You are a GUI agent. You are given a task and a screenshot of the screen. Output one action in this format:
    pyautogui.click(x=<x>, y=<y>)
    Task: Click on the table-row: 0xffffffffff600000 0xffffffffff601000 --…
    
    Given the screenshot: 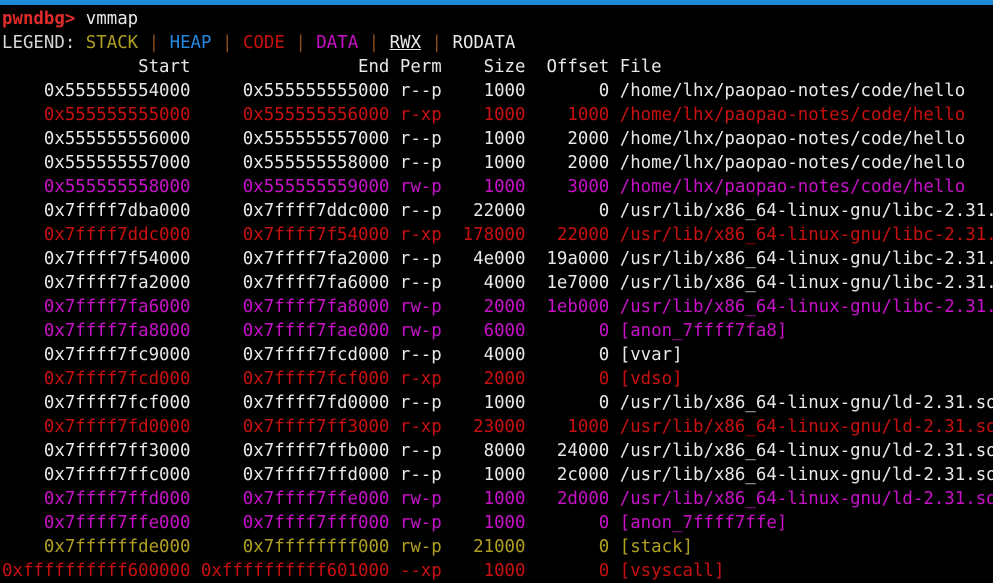 What is the action you would take?
    pyautogui.click(x=363, y=571)
    